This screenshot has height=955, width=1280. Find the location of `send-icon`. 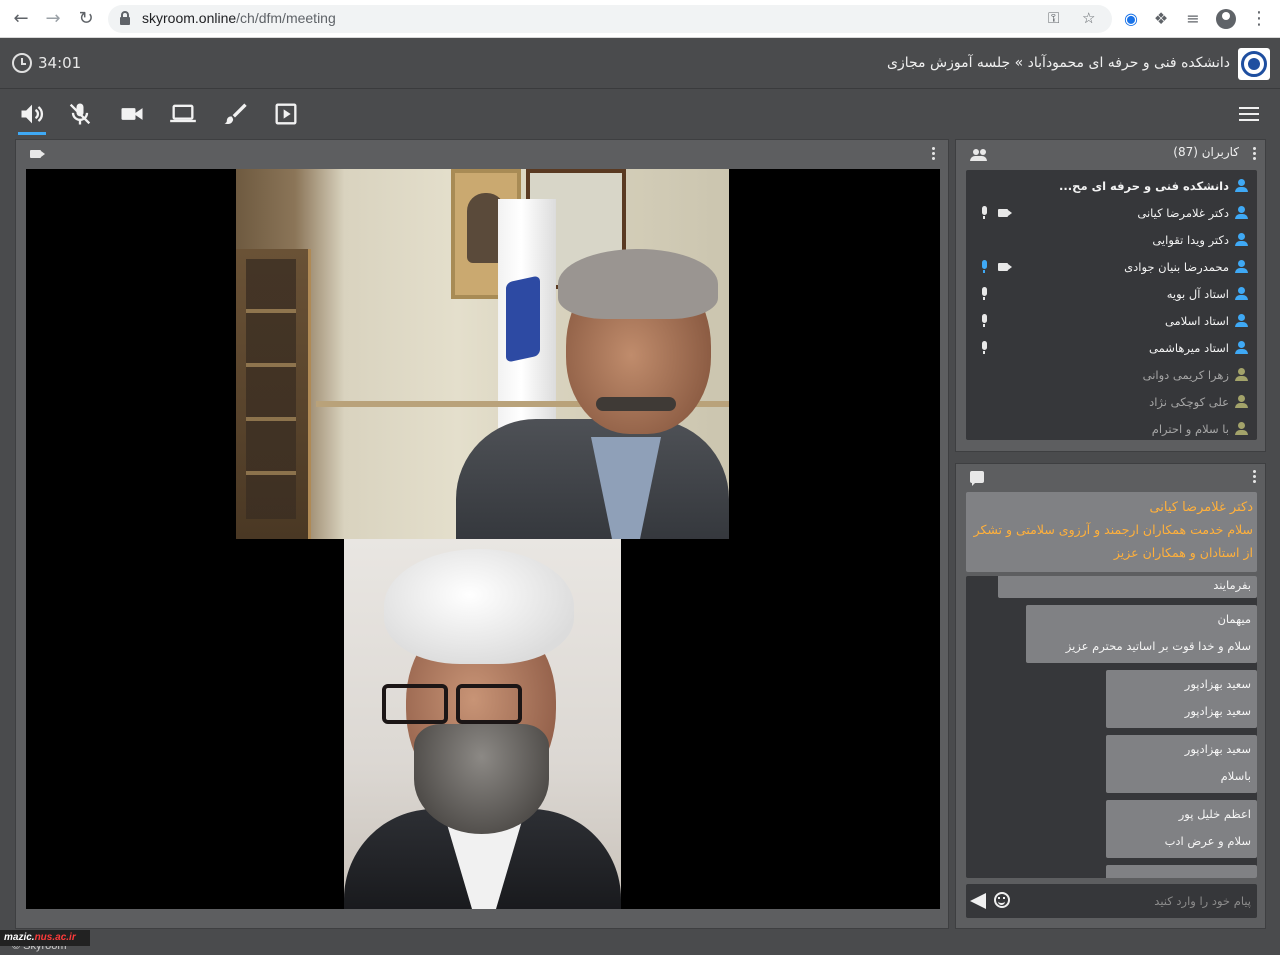

send-icon is located at coordinates (978, 901).